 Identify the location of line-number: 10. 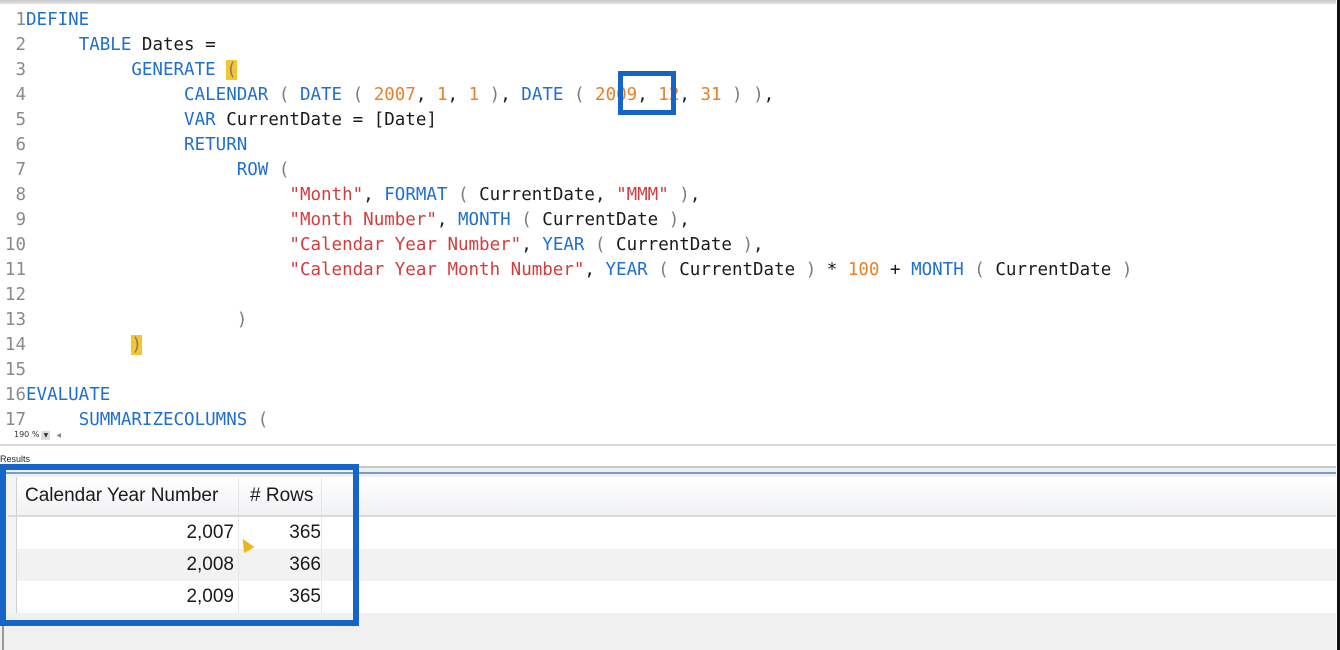
(15, 245).